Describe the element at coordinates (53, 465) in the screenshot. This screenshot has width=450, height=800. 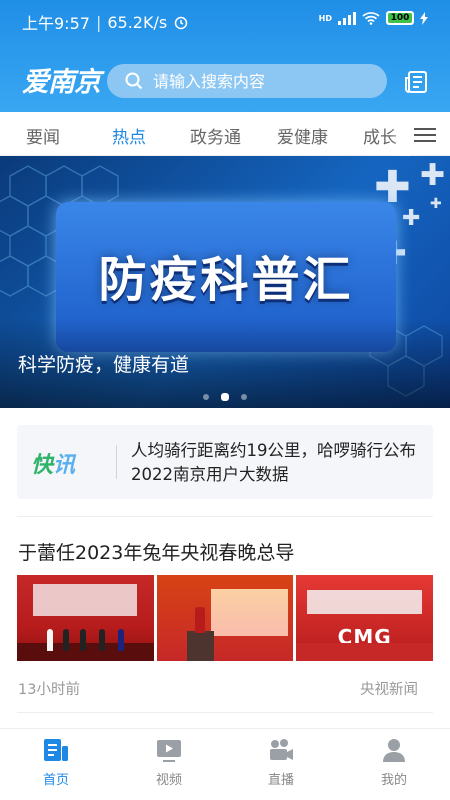
I see `flash-tag: 快讯` at that location.